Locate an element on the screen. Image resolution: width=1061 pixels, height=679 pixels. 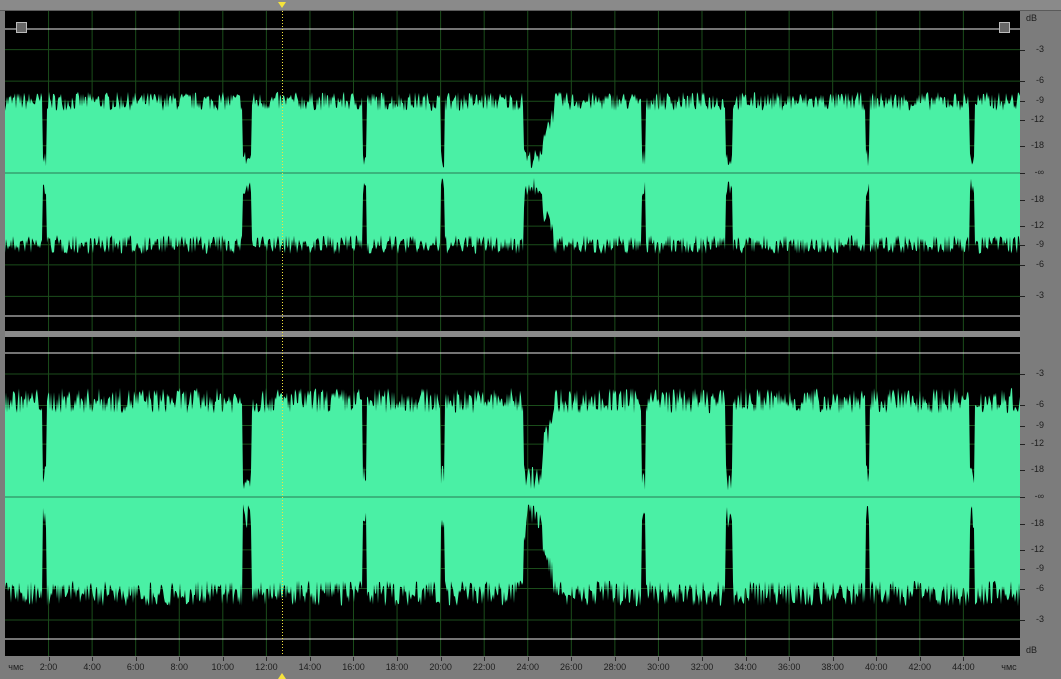
time-label: 18:00 is located at coordinates (397, 667).